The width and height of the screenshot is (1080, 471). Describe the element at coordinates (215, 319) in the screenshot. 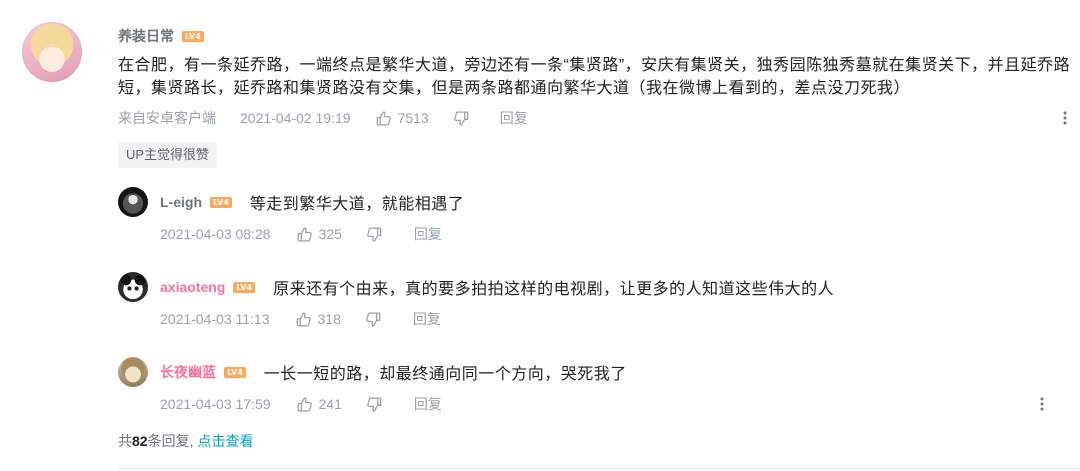

I see `reply-time: 2021-04-03 11:13` at that location.